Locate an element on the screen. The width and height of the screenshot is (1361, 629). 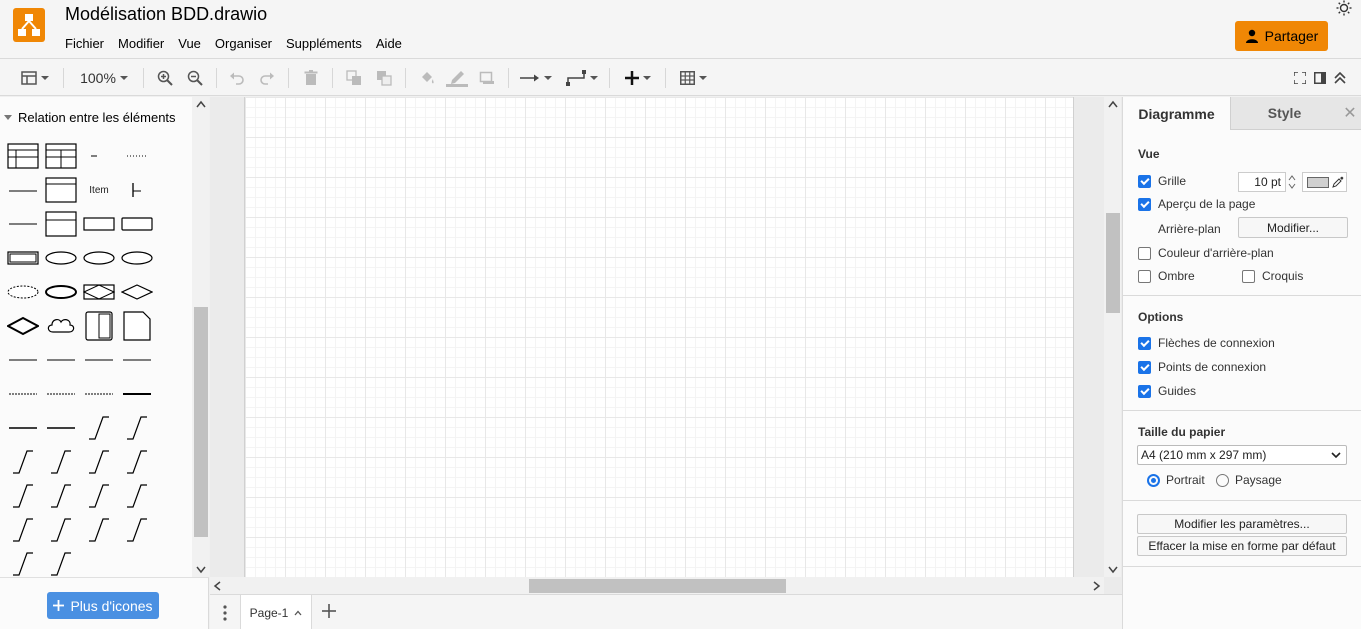
shape-container is located at coordinates (99, 326).